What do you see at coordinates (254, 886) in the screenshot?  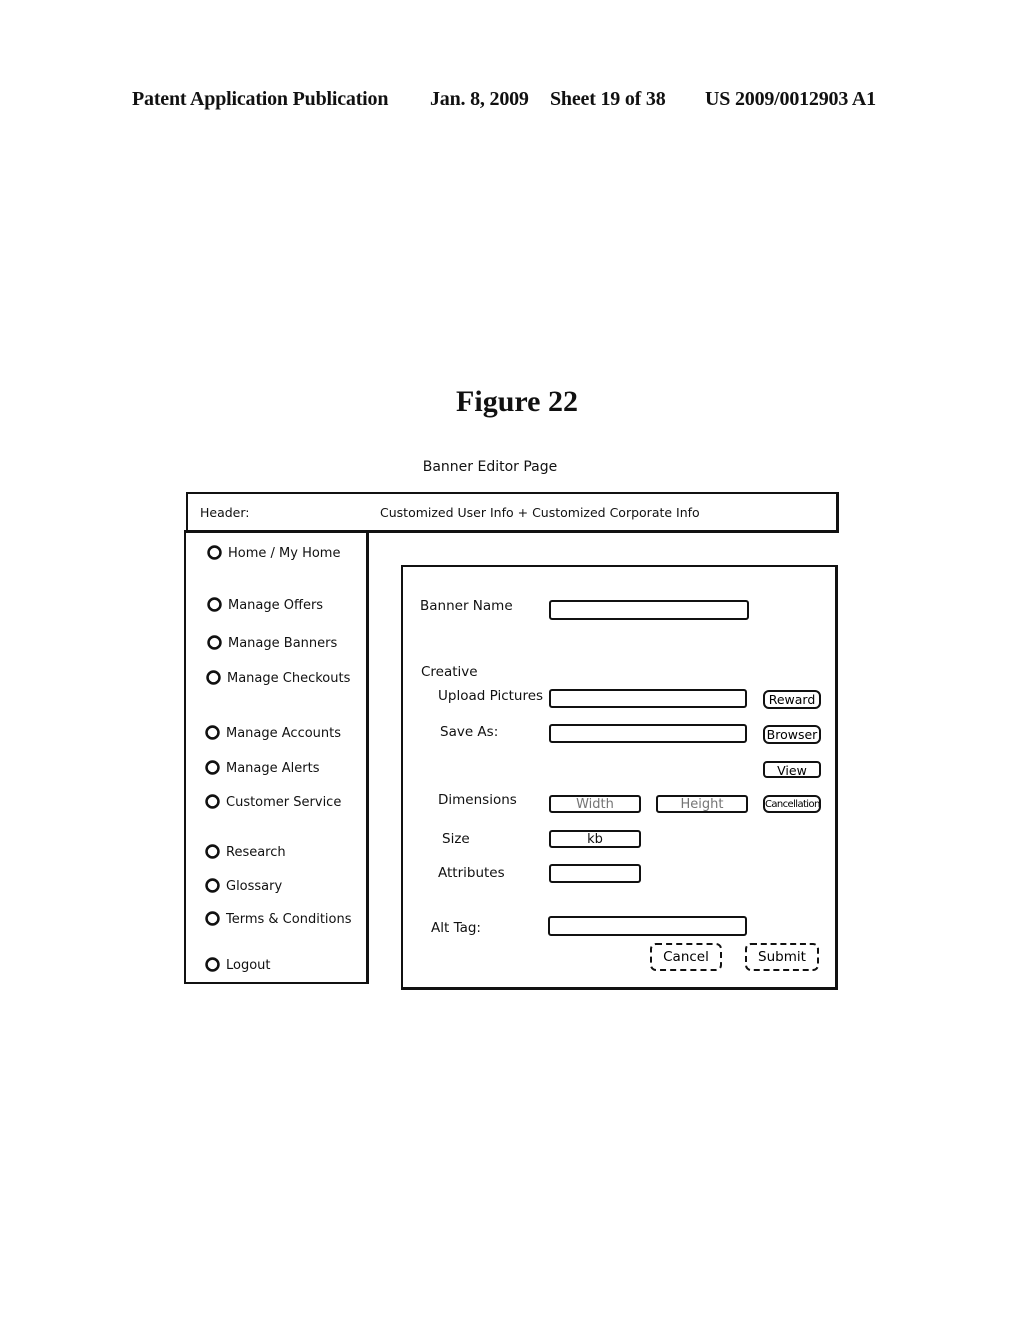 I see `sidebar-item-label: Glossary` at bounding box center [254, 886].